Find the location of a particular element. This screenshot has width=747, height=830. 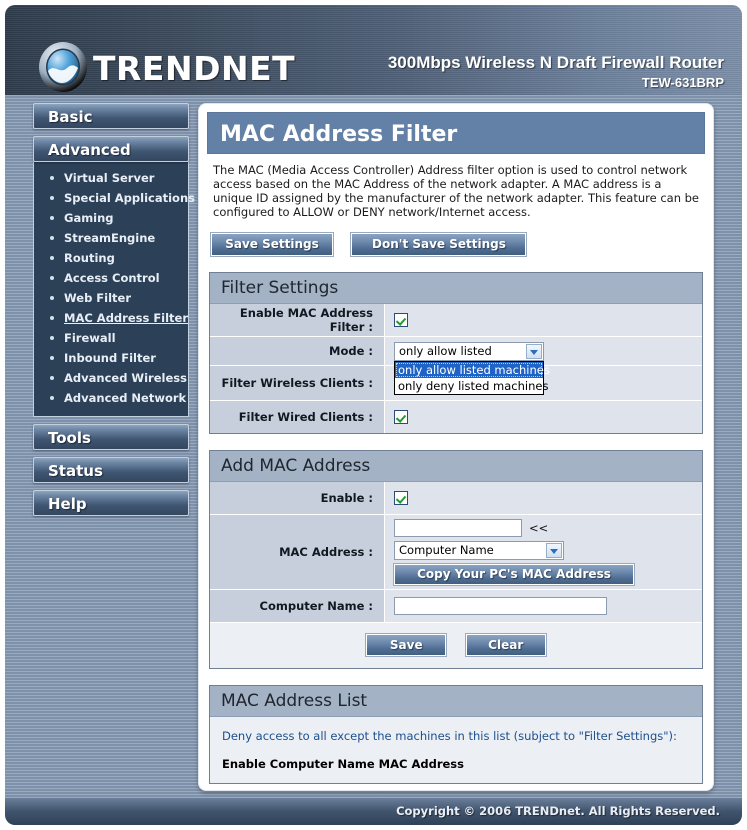

mode-option-deny: only deny listed machines is located at coordinates (471, 386).